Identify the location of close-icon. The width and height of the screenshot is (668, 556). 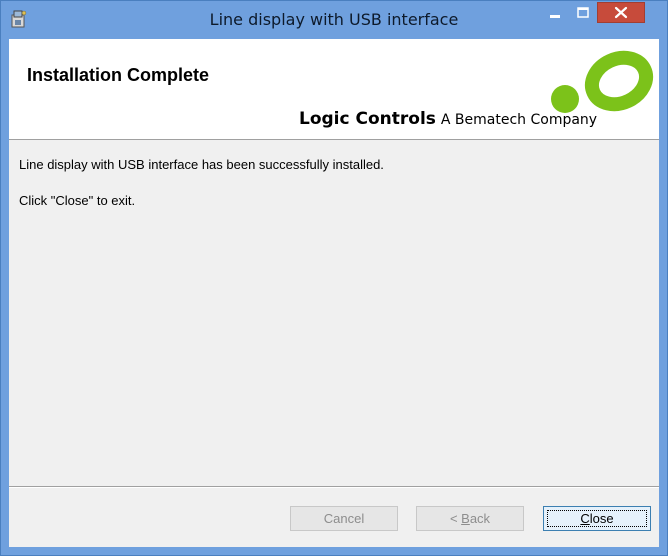
(621, 12).